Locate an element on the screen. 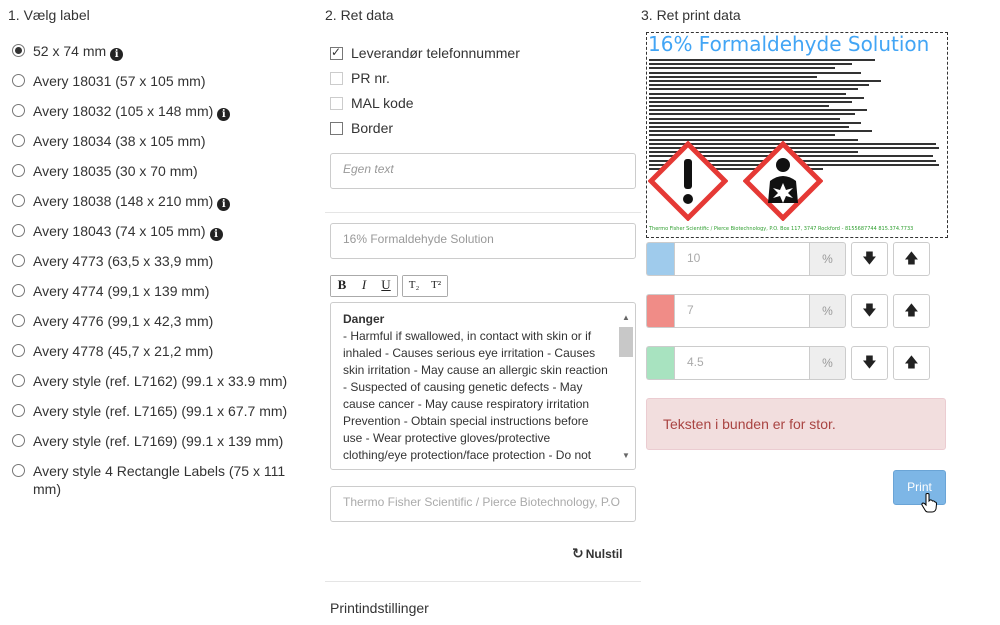 The image size is (1000, 625). subscript-button: T₂ is located at coordinates (414, 286).